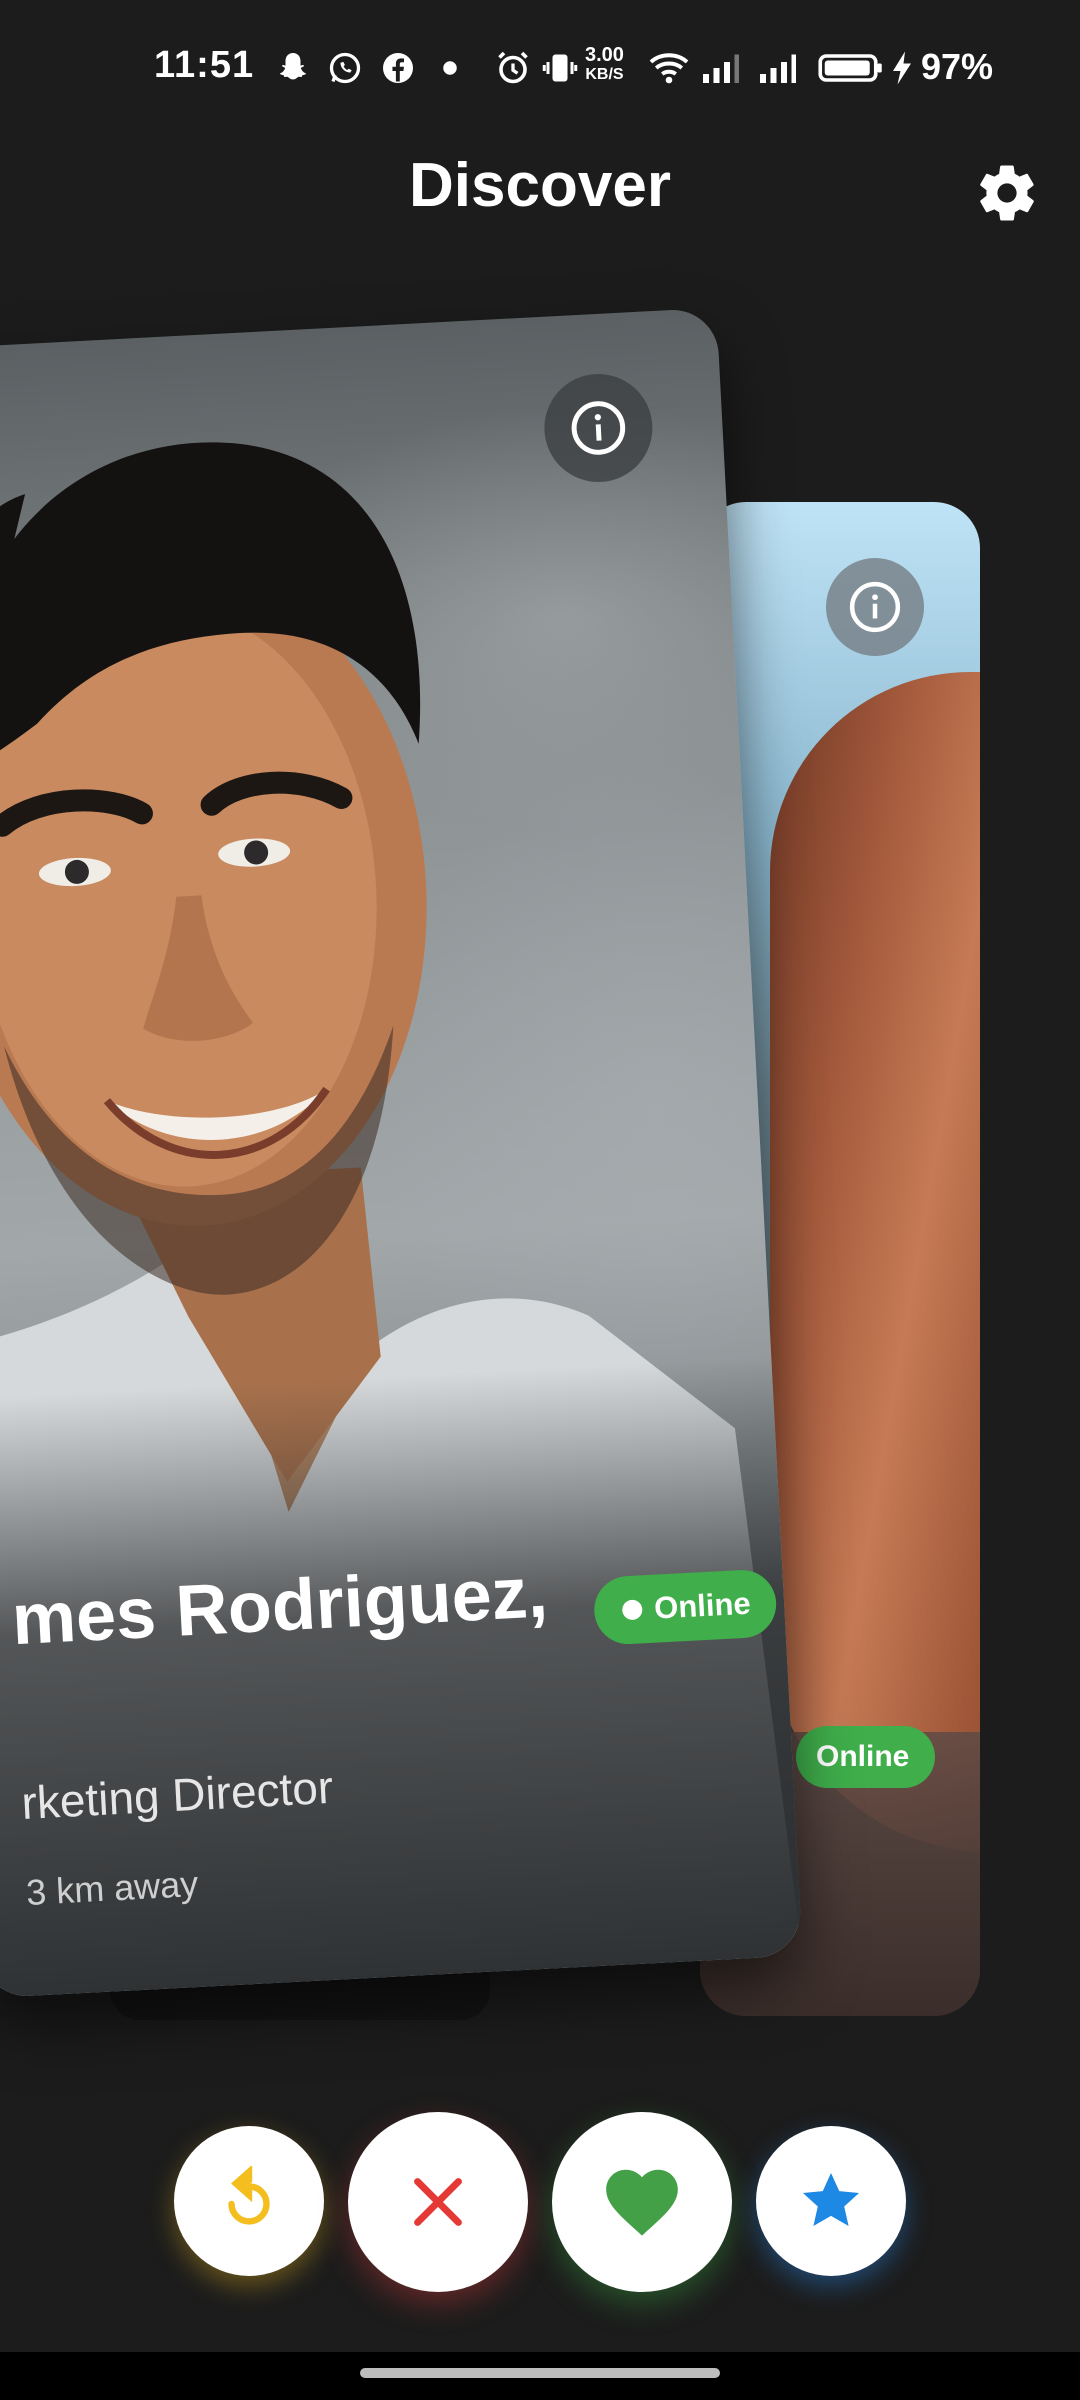  Describe the element at coordinates (669, 68) in the screenshot. I see `wifi-icon` at that location.